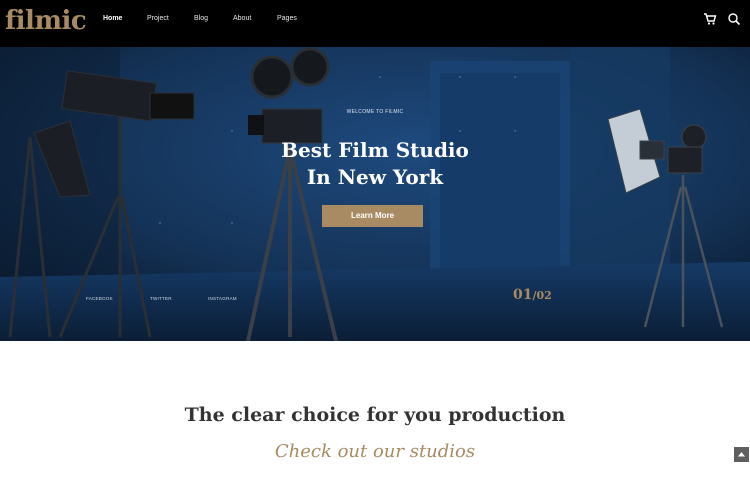 The width and height of the screenshot is (750, 500). Describe the element at coordinates (523, 295) in the screenshot. I see `slide-current: 01` at that location.